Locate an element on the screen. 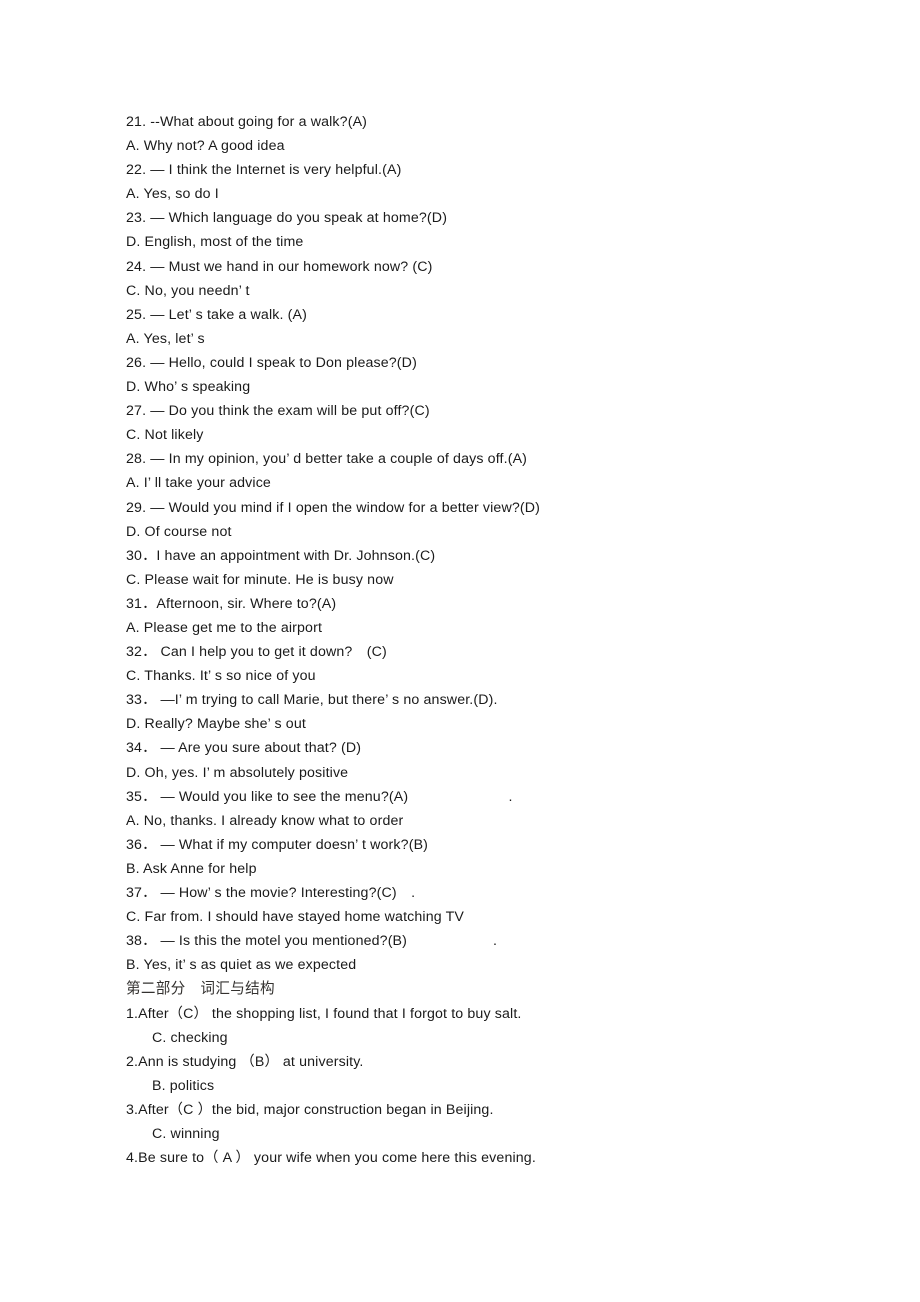 Image resolution: width=920 pixels, height=1302 pixels. document-line: A. Yes, let’ s is located at coordinates (496, 339).